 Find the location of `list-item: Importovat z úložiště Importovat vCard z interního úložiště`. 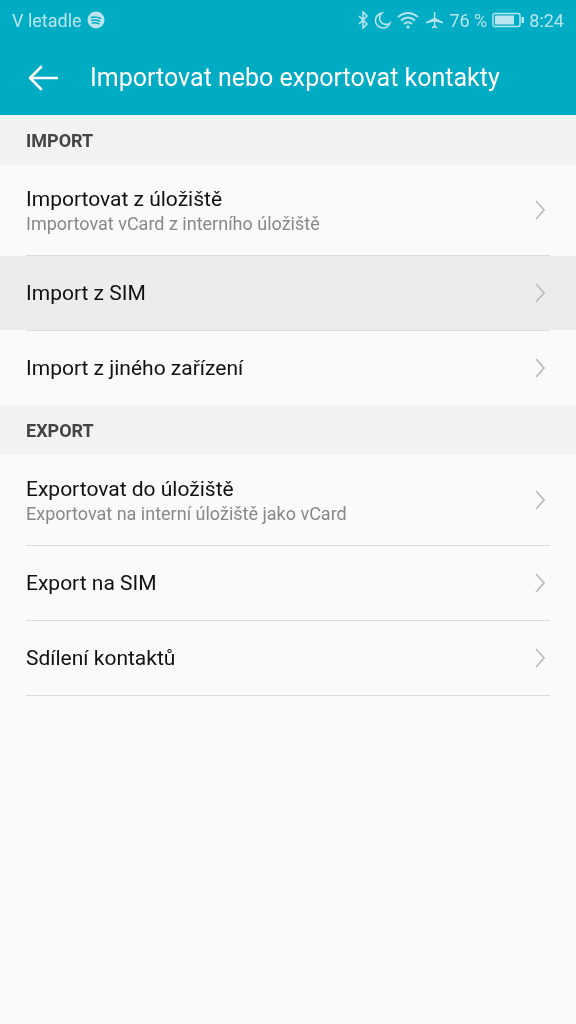

list-item: Importovat z úložiště Importovat vCard z interního úložiště is located at coordinates (288, 210).